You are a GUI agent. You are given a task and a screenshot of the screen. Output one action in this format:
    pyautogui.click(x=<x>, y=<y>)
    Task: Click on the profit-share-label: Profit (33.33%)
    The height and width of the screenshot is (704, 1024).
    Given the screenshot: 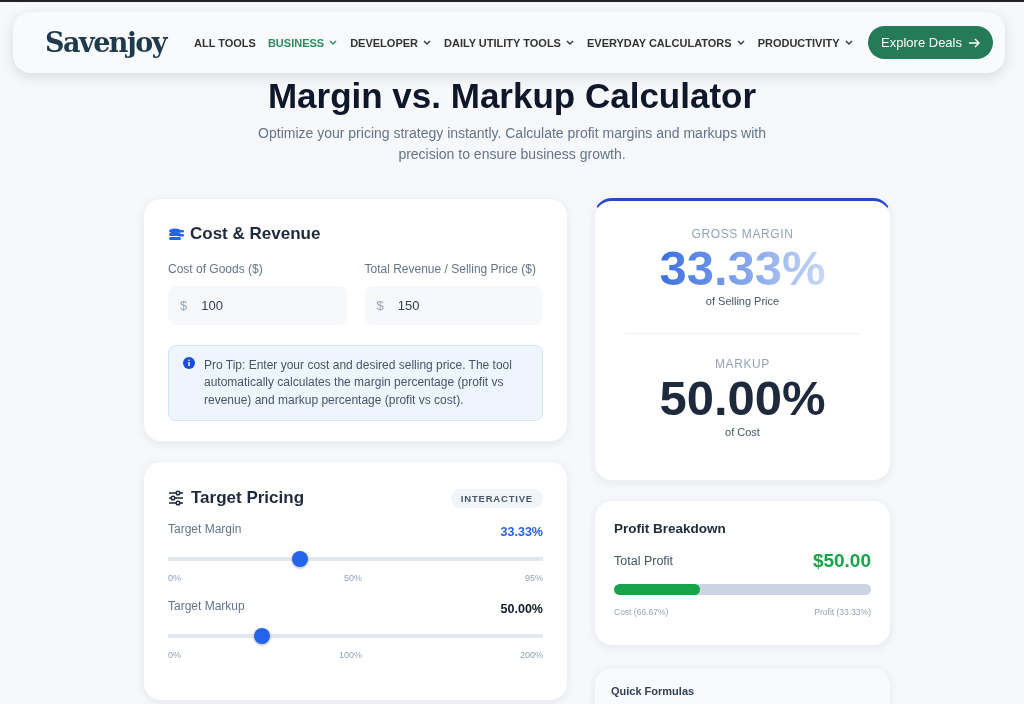 What is the action you would take?
    pyautogui.click(x=842, y=612)
    